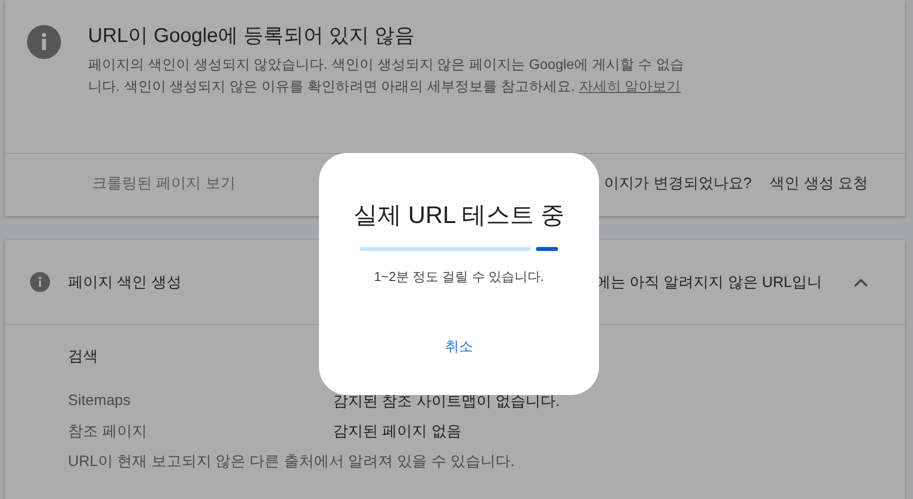  Describe the element at coordinates (125, 282) in the screenshot. I see `section-title: 페이지 색인 생성` at that location.